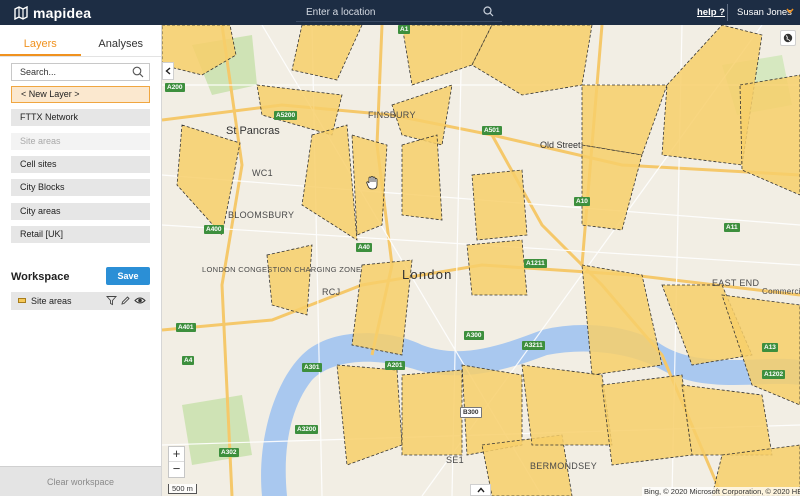 The width and height of the screenshot is (800, 497). What do you see at coordinates (395, 365) in the screenshot?
I see `road-shield: A201` at bounding box center [395, 365].